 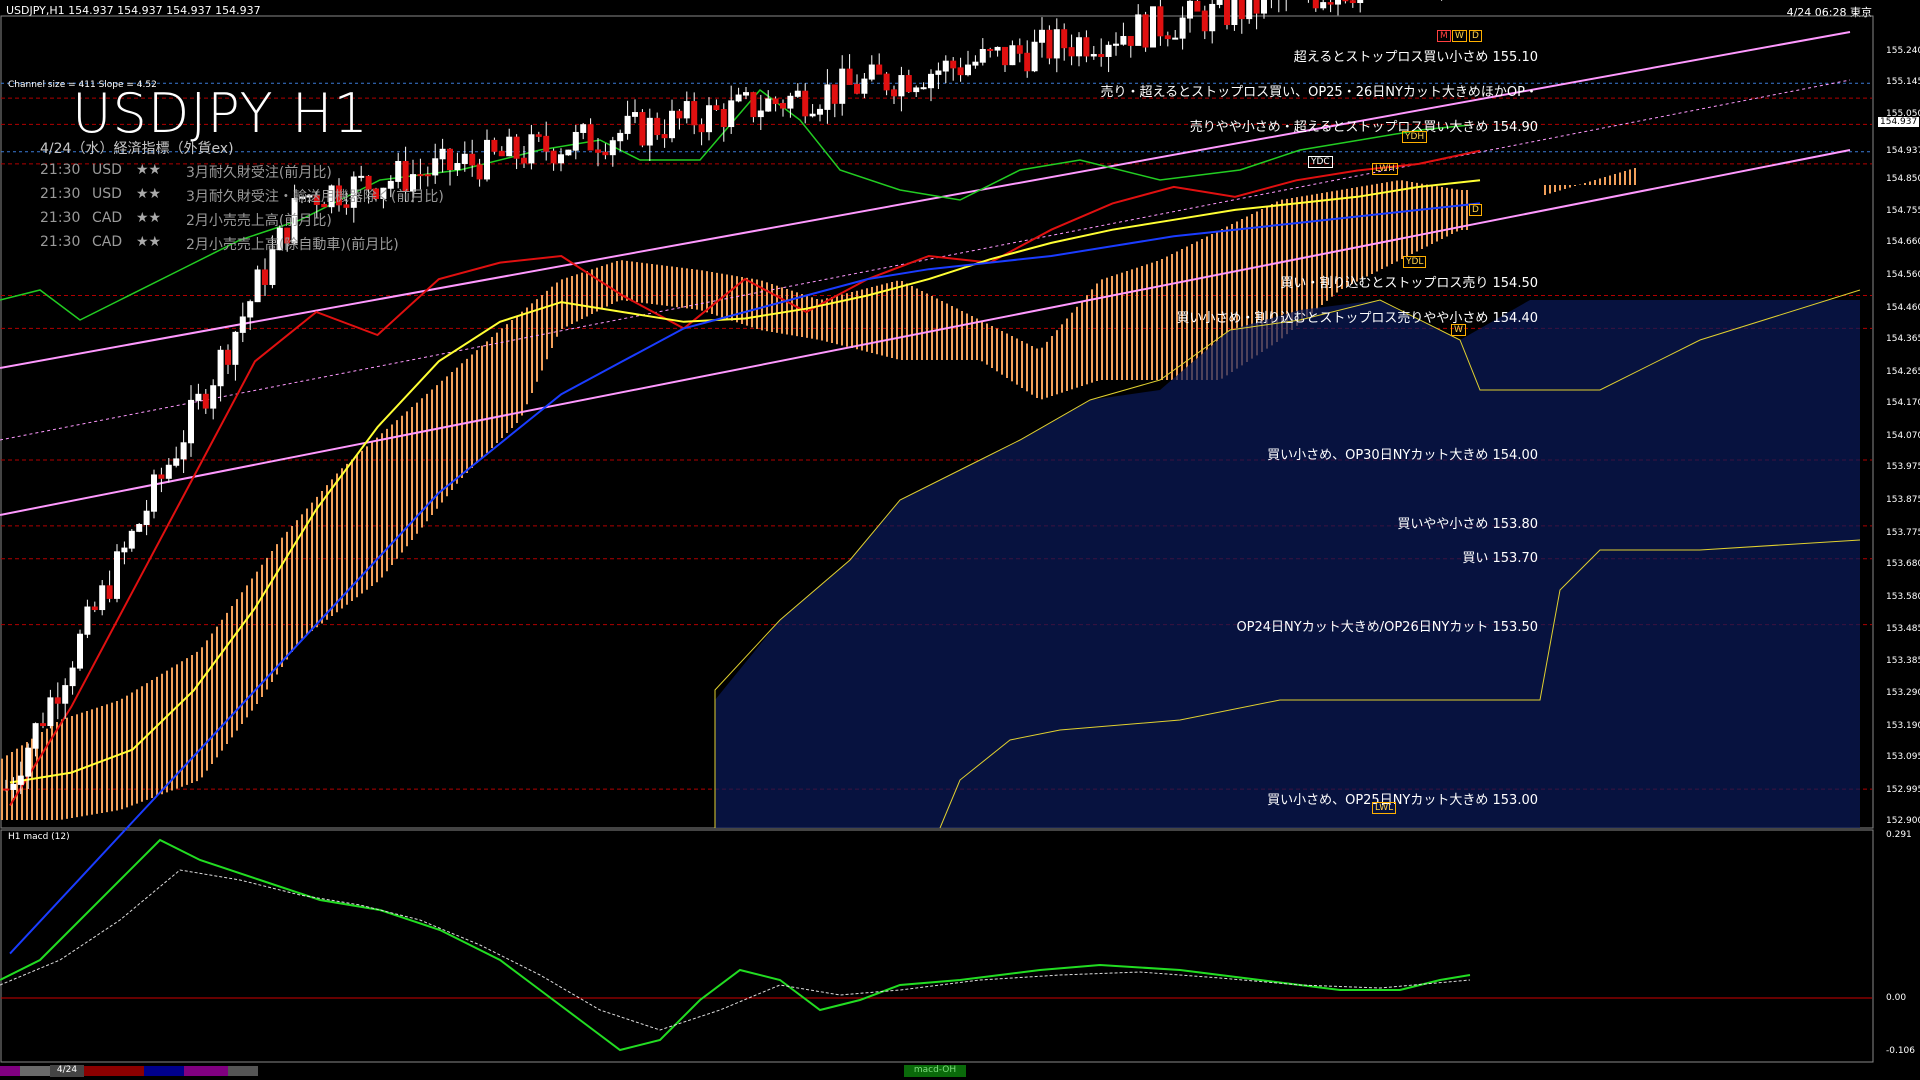 What do you see at coordinates (935, 1071) in the screenshot?
I see `macd-button: macd-OH` at bounding box center [935, 1071].